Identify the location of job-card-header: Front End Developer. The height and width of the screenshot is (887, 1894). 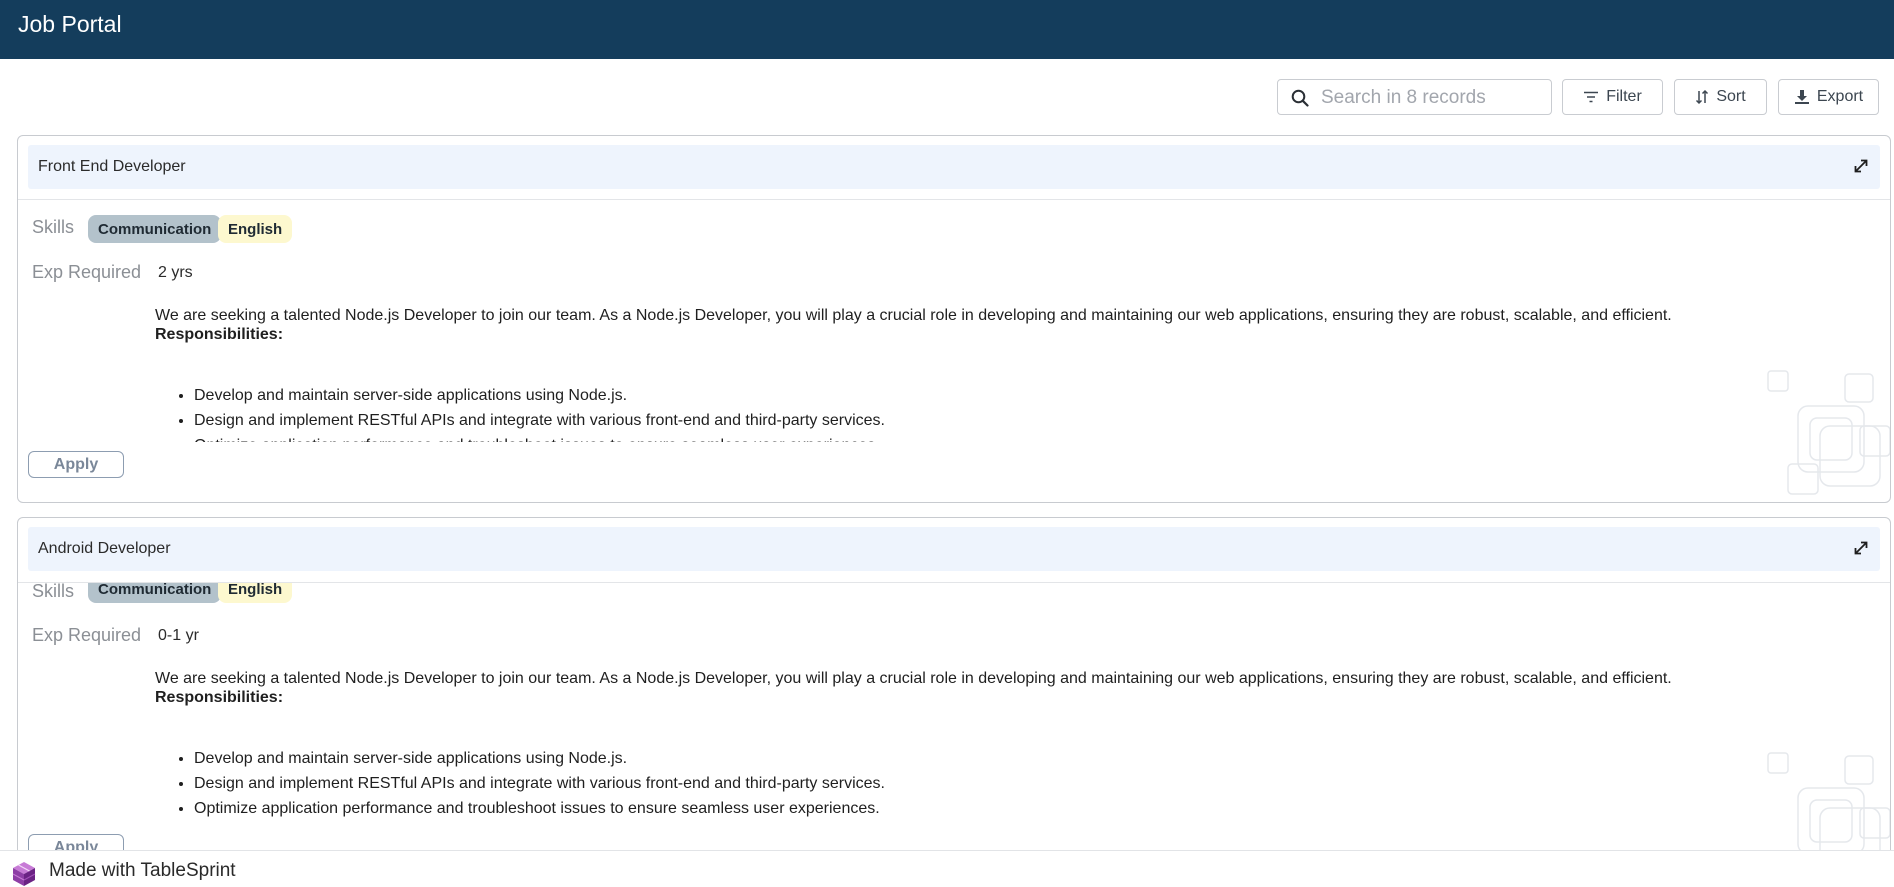
(954, 167).